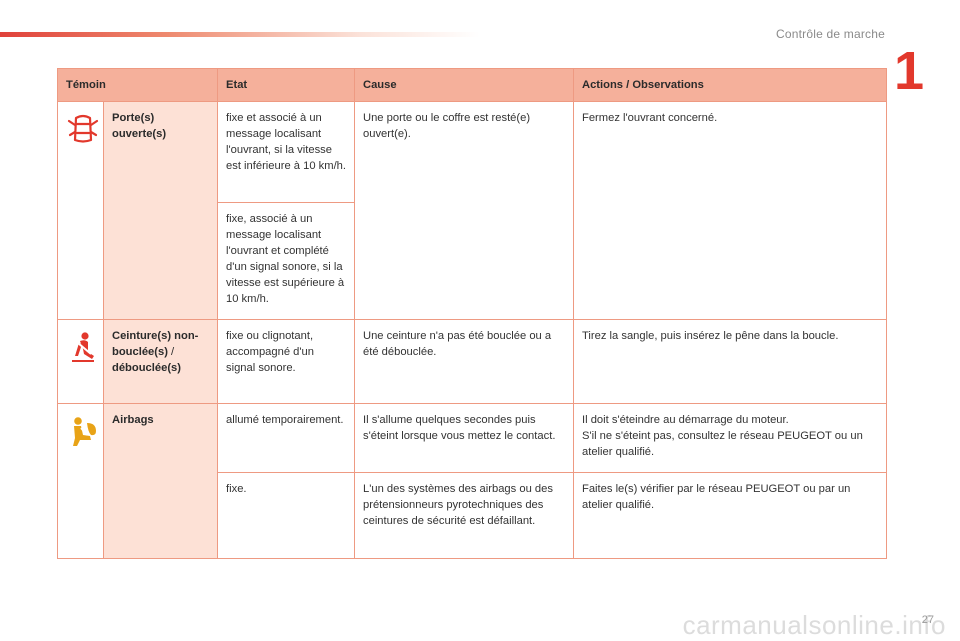 This screenshot has height=641, width=960. I want to click on table-header-row: Témoin Etat Cause Actions / Observations, so click(472, 85).